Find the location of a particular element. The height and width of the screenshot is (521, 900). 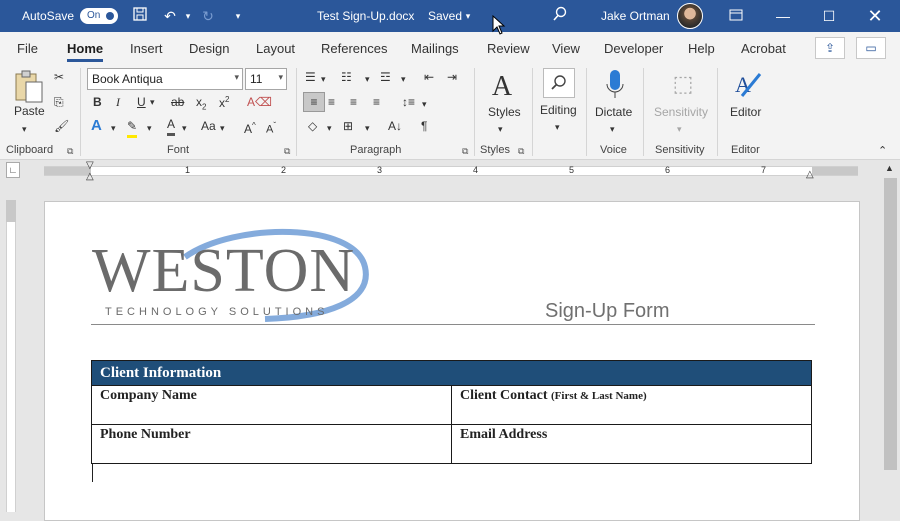

superscript-icon: x2 is located at coordinates (224, 101).